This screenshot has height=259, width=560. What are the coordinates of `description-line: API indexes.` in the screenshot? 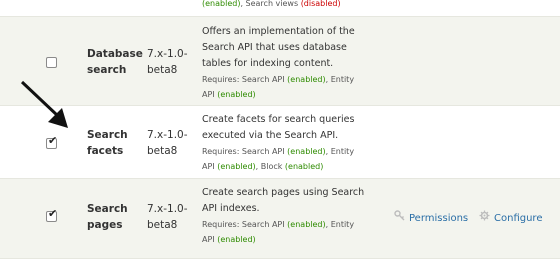 It's located at (231, 208).